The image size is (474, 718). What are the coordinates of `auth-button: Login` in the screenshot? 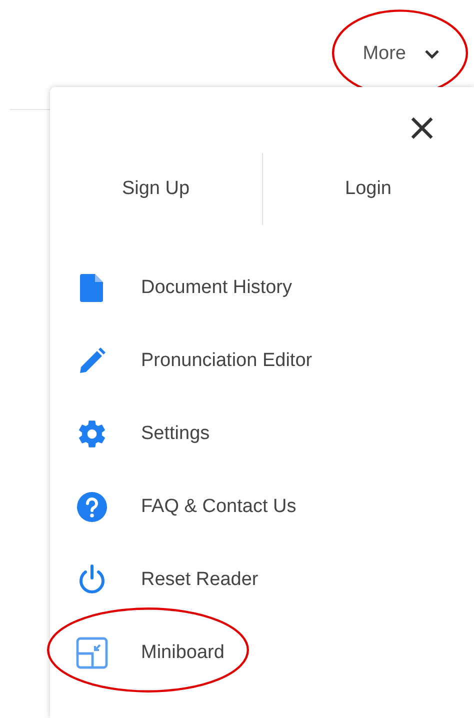 It's located at (368, 189).